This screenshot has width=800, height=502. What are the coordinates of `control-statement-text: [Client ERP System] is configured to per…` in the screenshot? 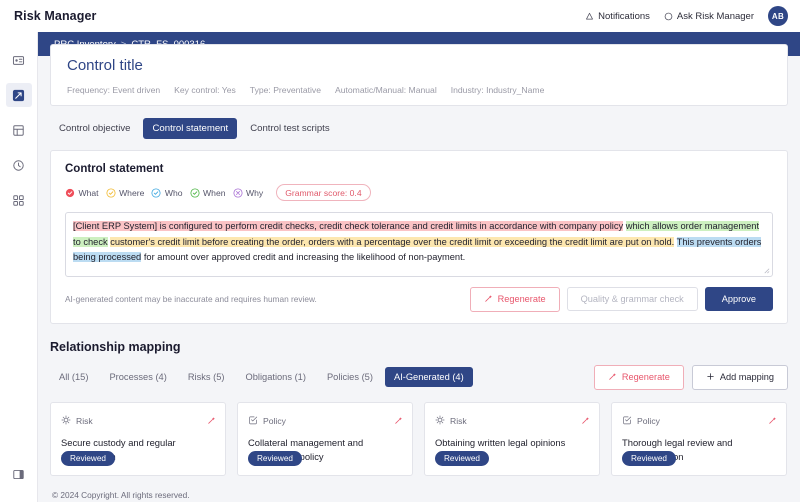 It's located at (419, 242).